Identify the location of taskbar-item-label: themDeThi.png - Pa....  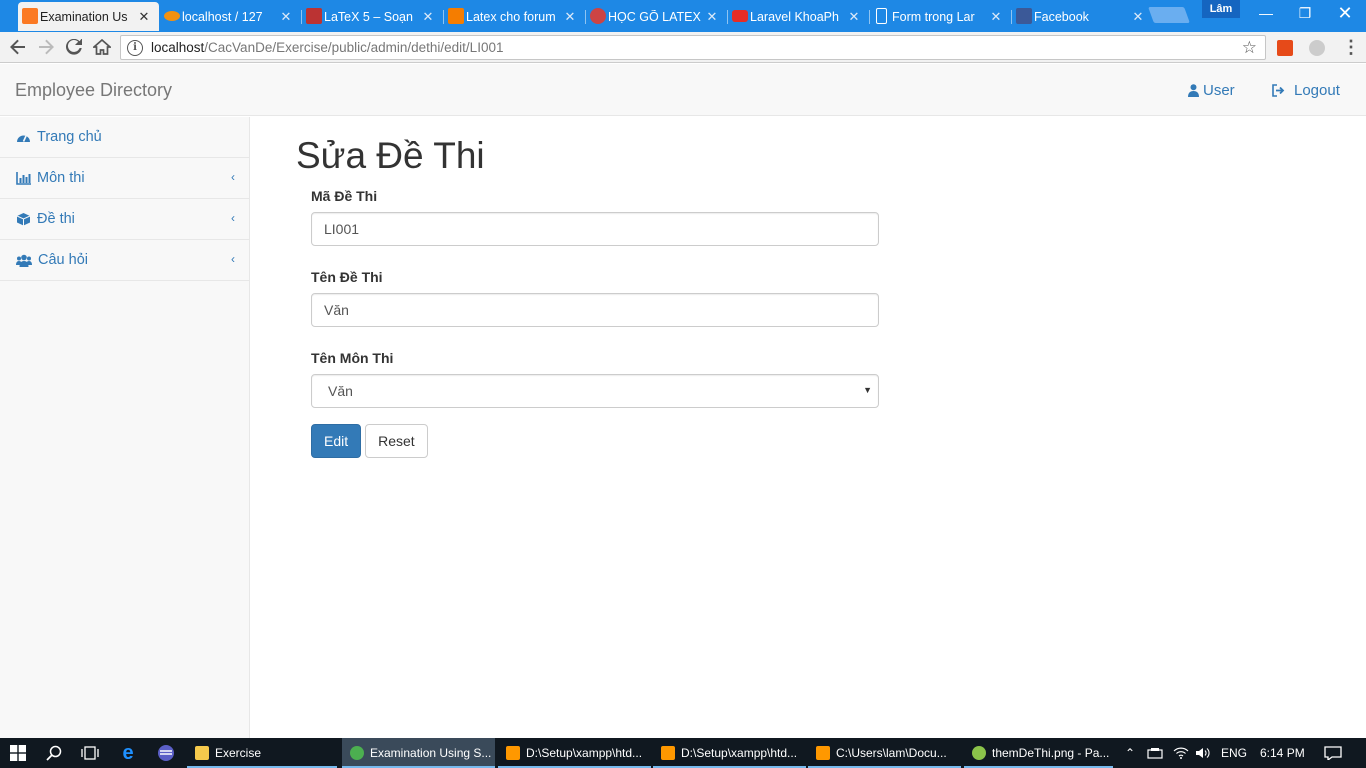
(1051, 753).